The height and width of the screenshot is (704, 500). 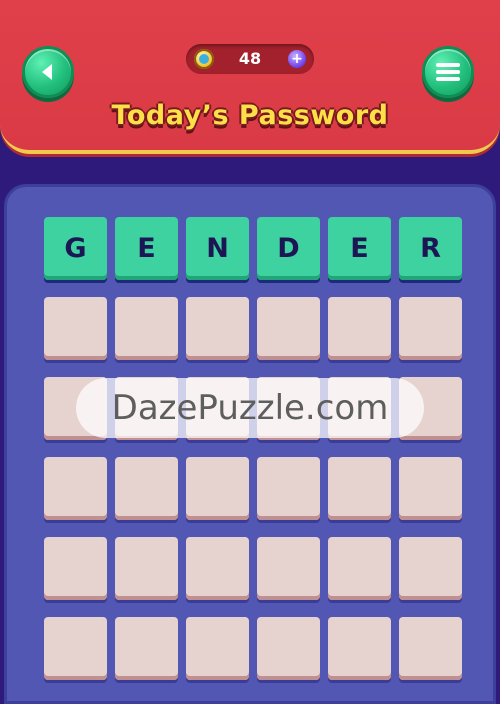 I want to click on hamburger-menu-icon, so click(x=448, y=72).